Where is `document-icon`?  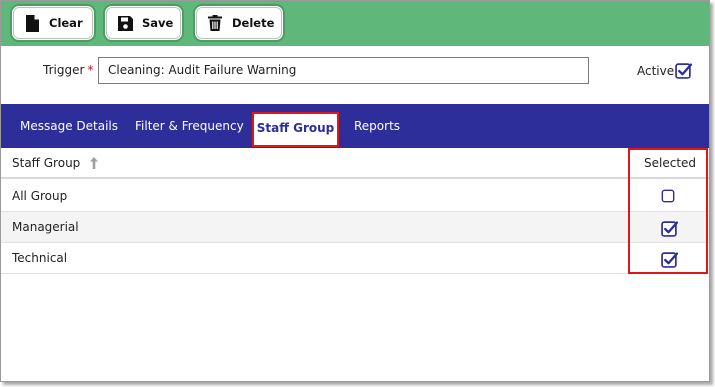 document-icon is located at coordinates (32, 23).